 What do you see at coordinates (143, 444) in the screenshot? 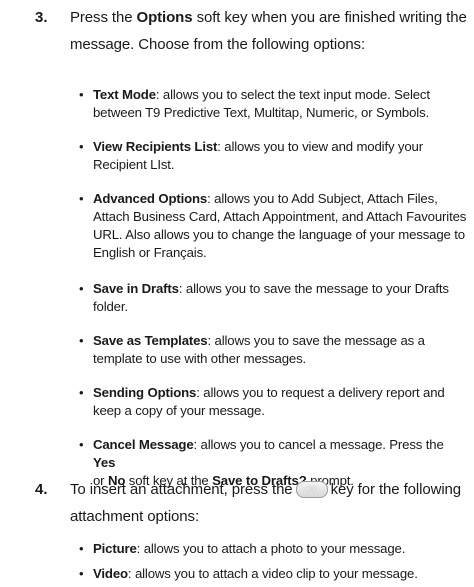
I see `option-title: Cancel Message` at bounding box center [143, 444].